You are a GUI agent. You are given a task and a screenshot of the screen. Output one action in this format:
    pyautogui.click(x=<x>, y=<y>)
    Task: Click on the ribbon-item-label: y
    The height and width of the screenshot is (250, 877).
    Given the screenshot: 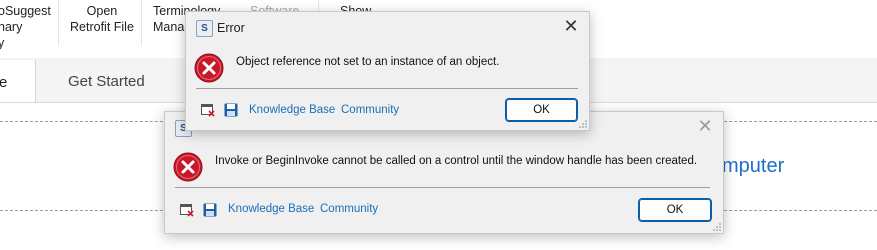 What is the action you would take?
    pyautogui.click(x=2, y=43)
    